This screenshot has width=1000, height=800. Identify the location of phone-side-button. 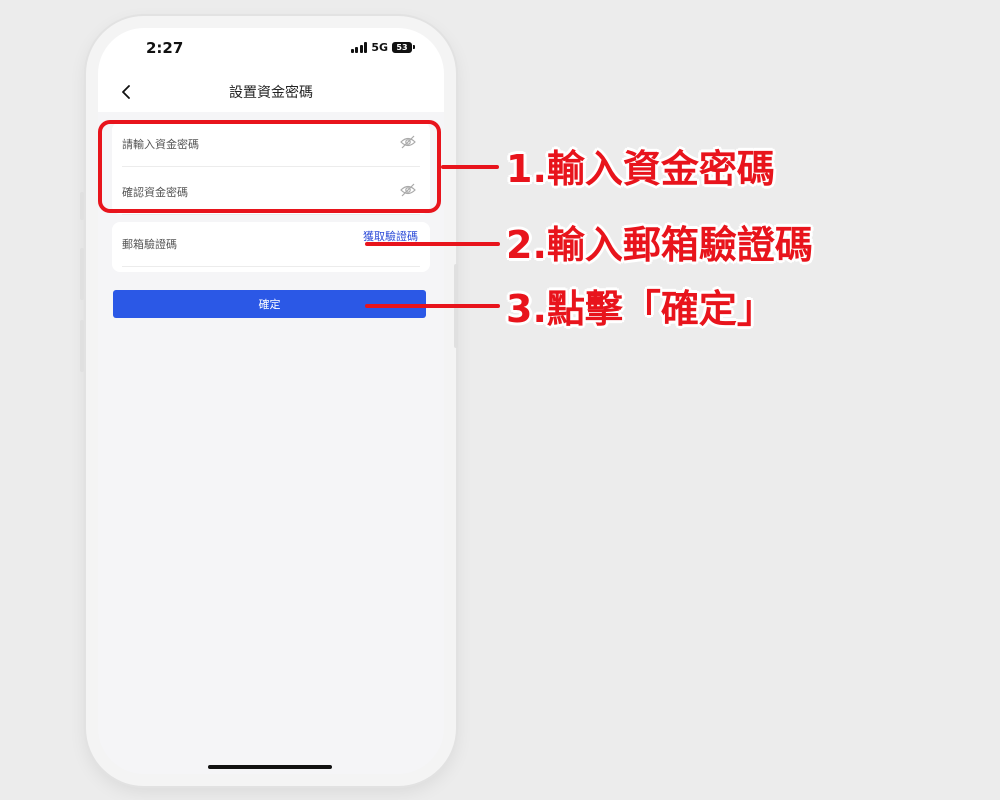
(82, 206).